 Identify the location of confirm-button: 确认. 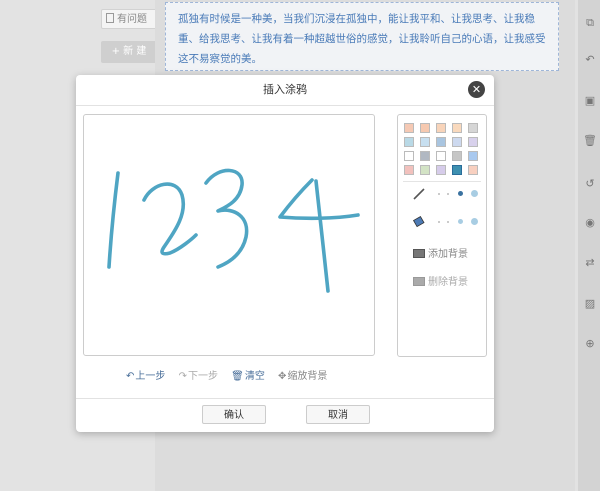
(234, 414).